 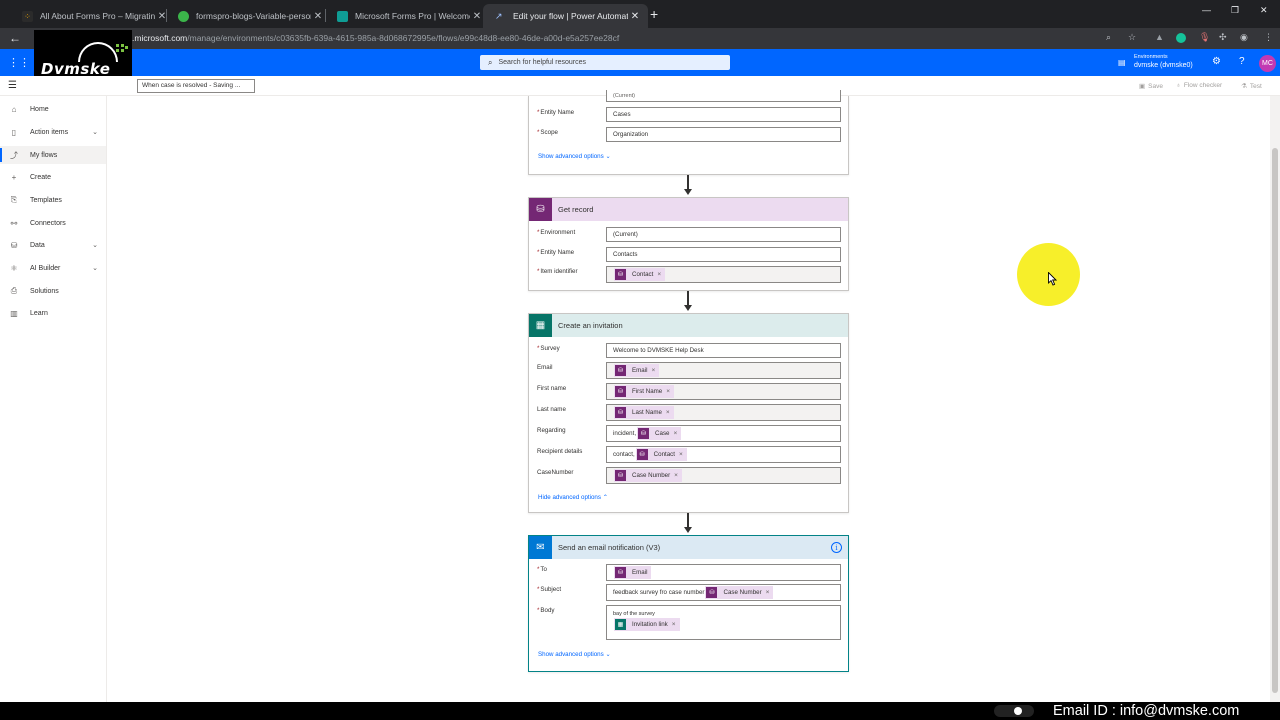 I want to click on minimize-icon: —, so click(x=1206, y=10).